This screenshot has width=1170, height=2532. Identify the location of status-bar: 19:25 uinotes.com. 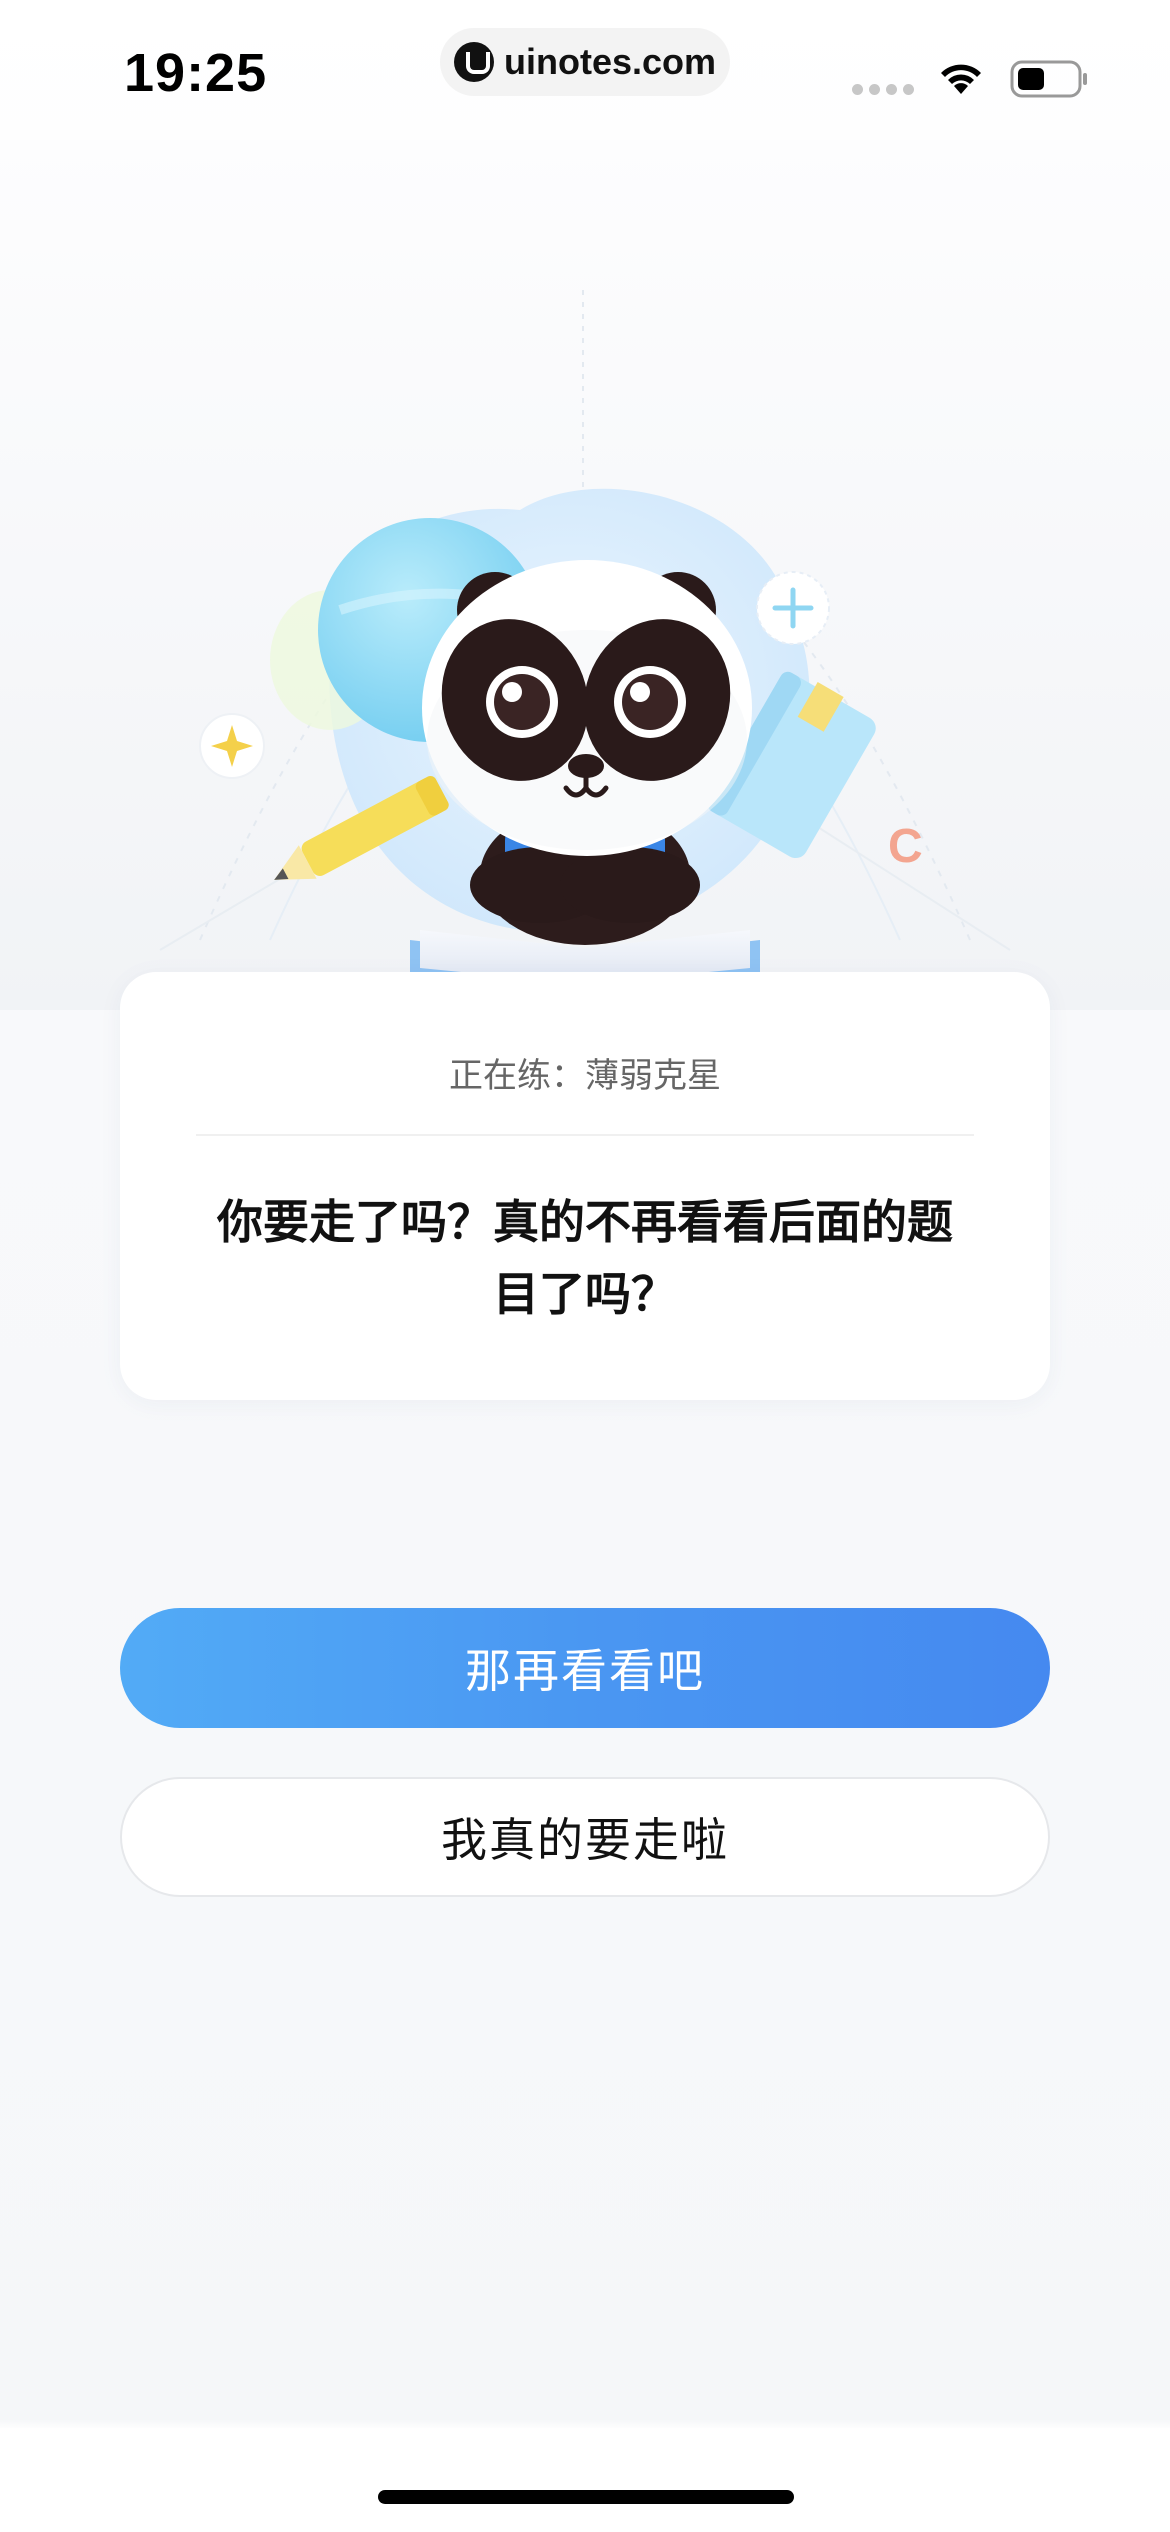
(585, 70).